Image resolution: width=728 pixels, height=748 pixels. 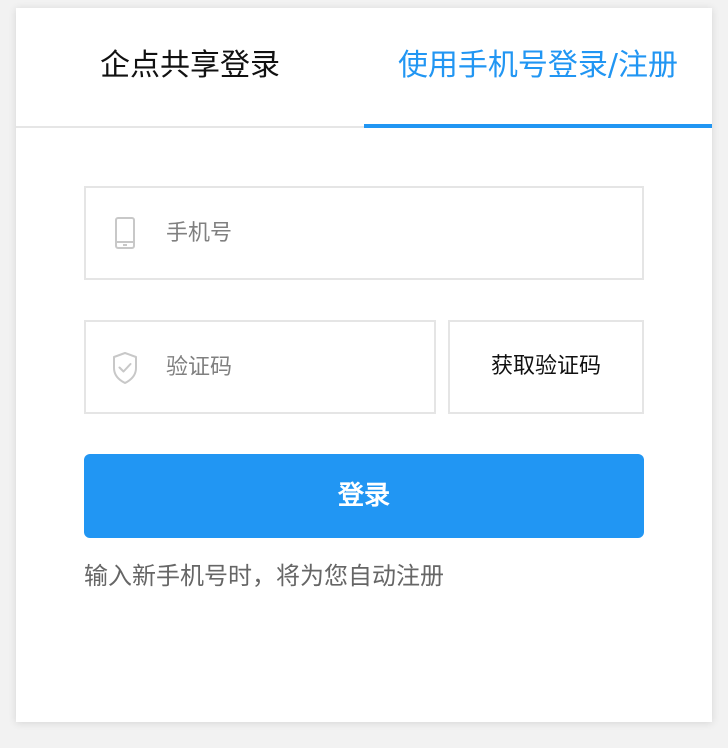 What do you see at coordinates (125, 234) in the screenshot?
I see `mobile-phone-icon` at bounding box center [125, 234].